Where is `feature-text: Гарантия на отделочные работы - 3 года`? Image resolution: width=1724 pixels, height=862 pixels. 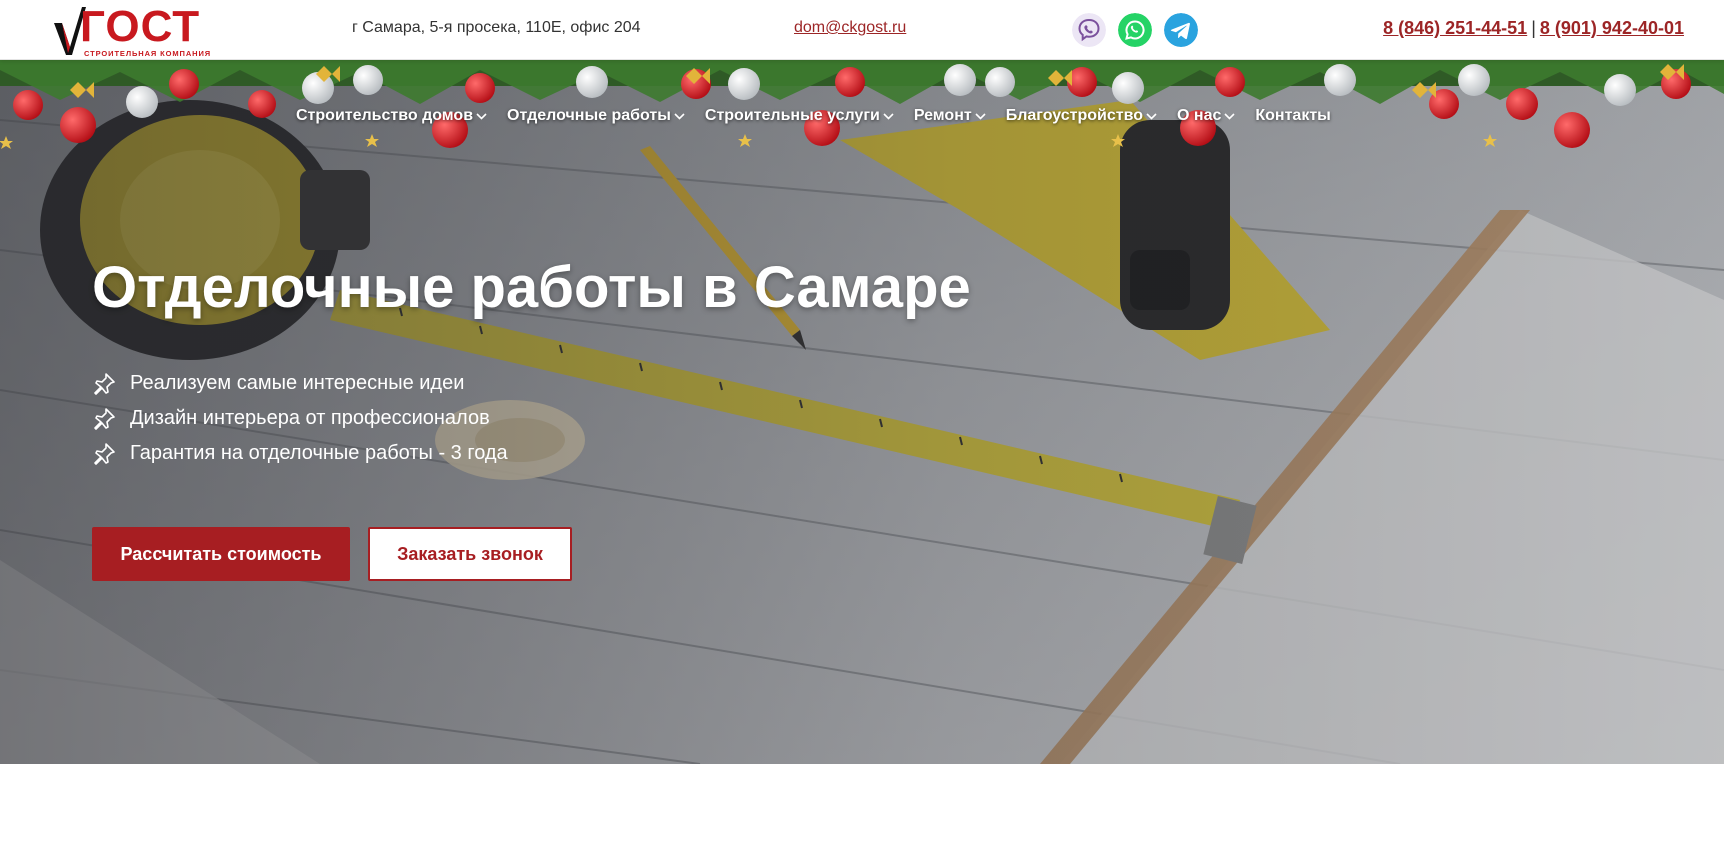 feature-text: Гарантия на отделочные работы - 3 года is located at coordinates (319, 453).